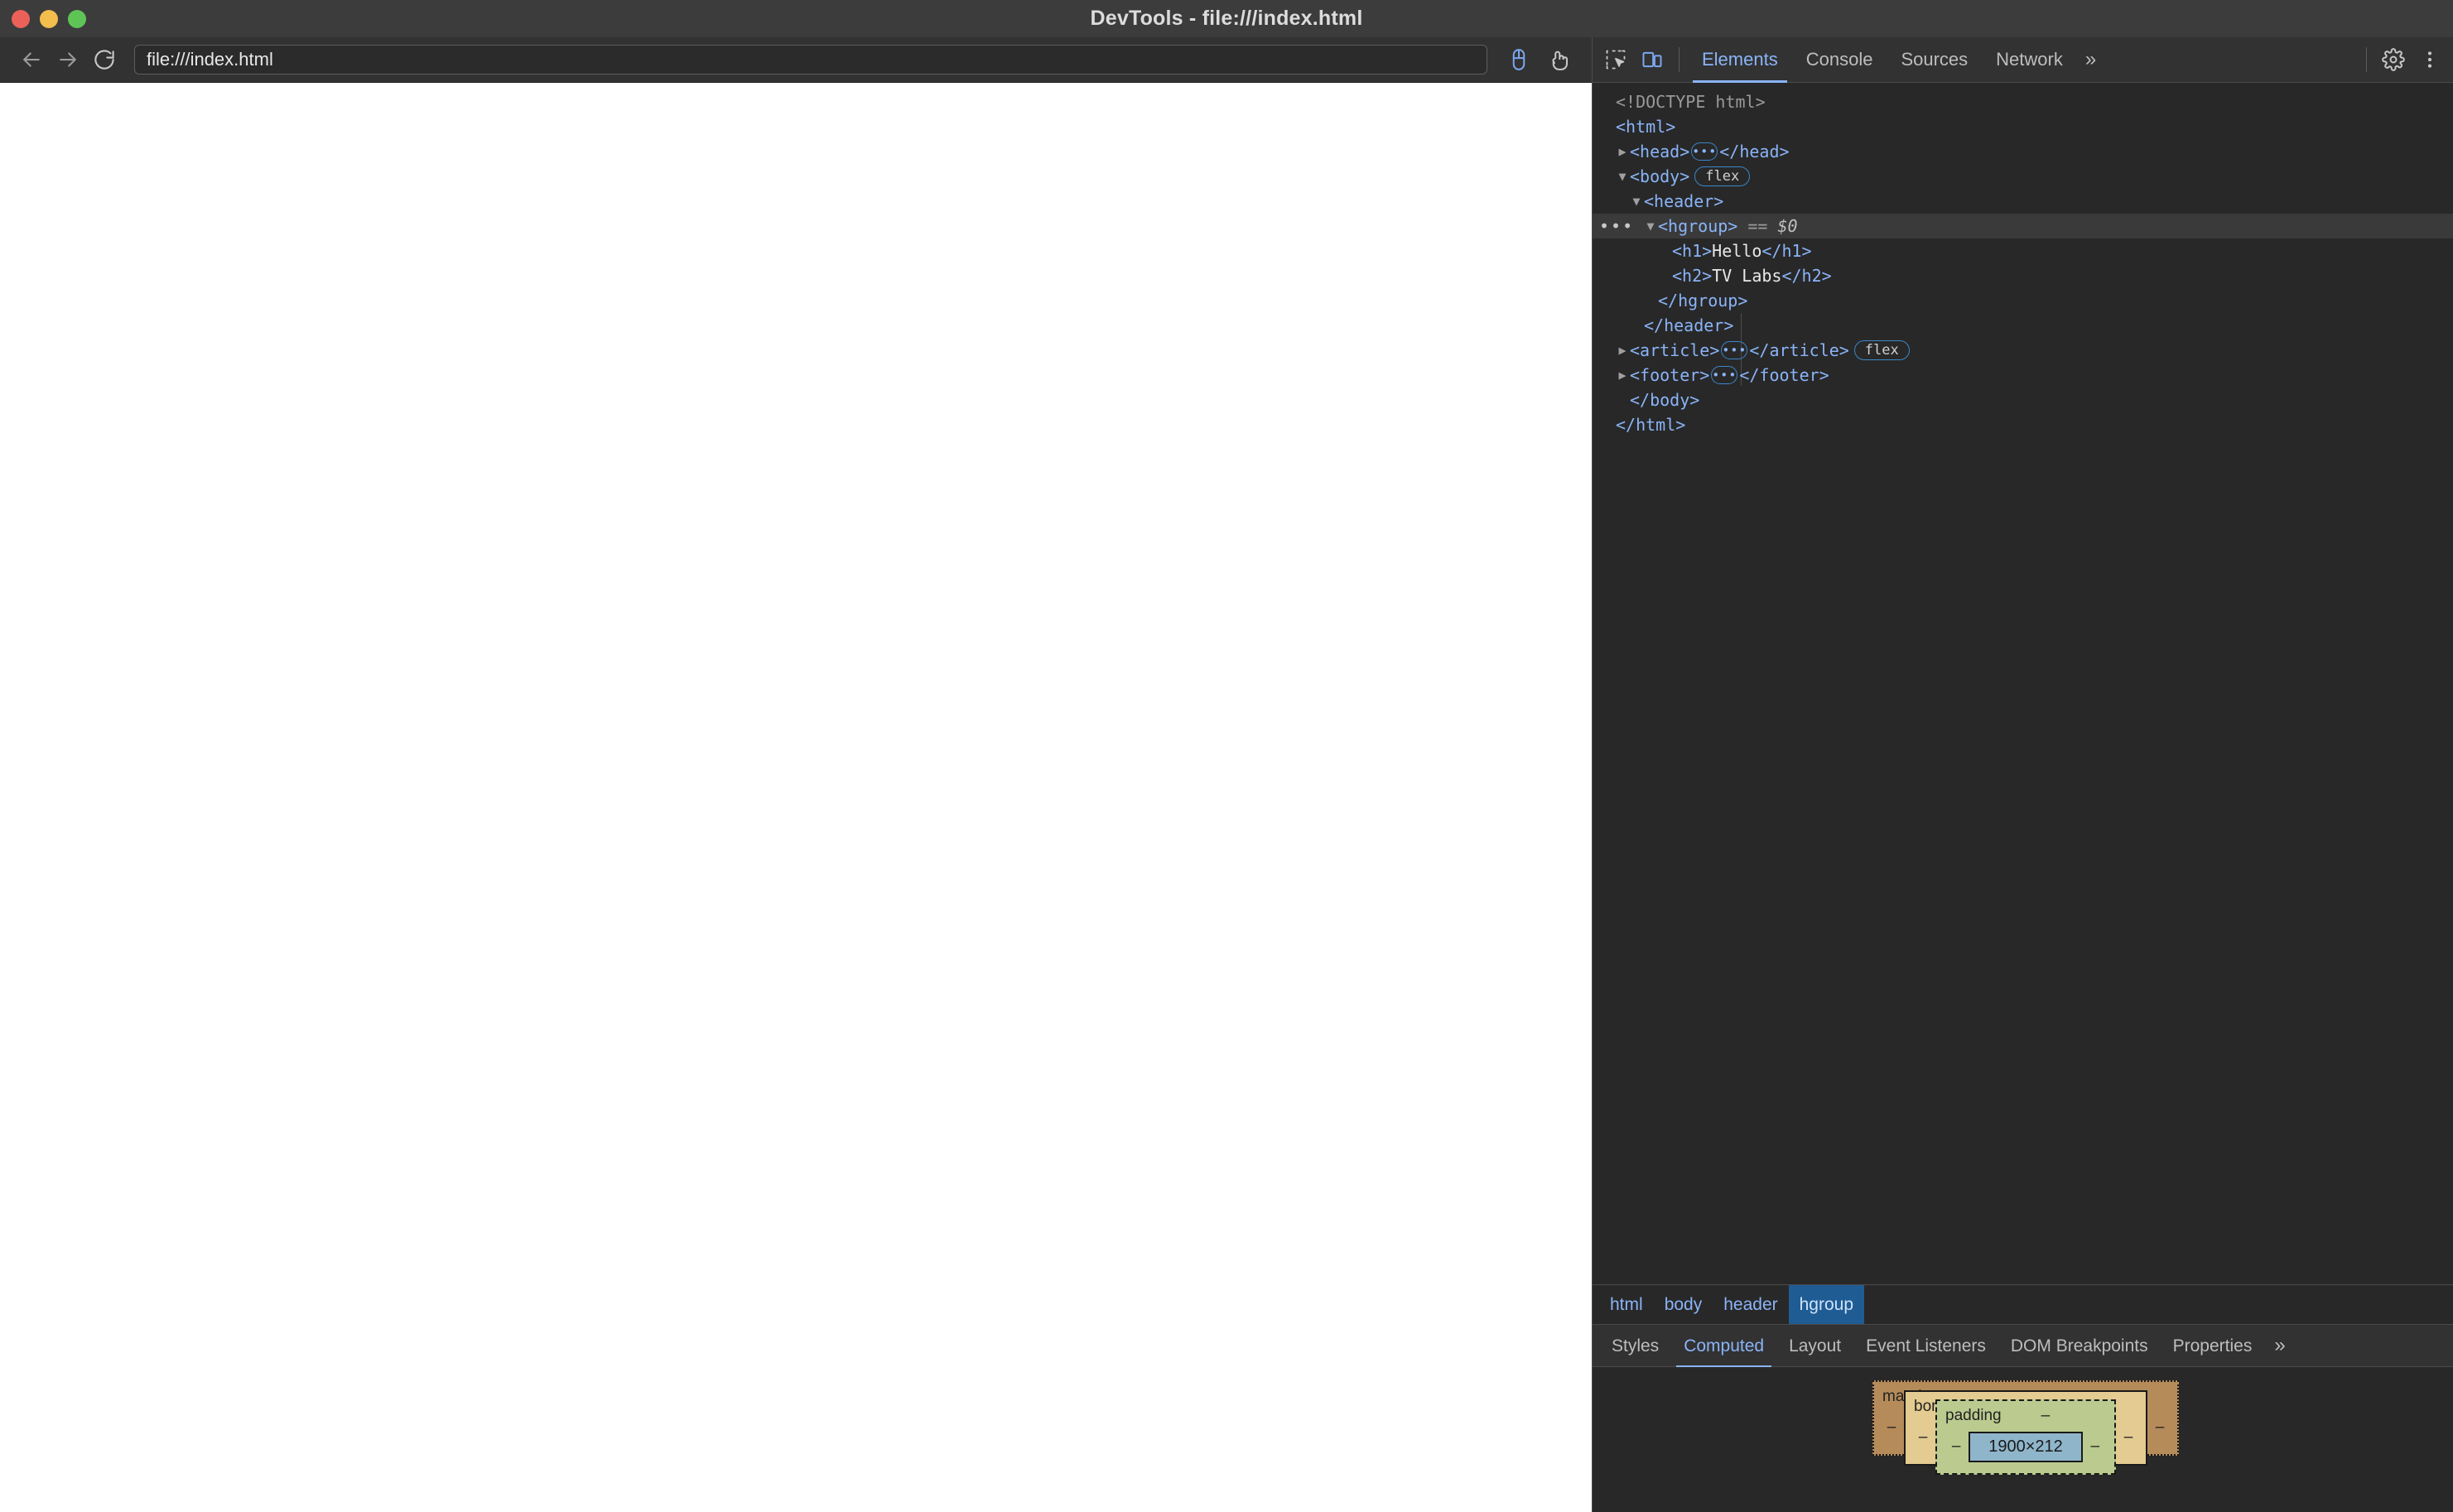 The height and width of the screenshot is (1512, 2453). Describe the element at coordinates (1675, 350) in the screenshot. I see `dom-tag: <article>` at that location.